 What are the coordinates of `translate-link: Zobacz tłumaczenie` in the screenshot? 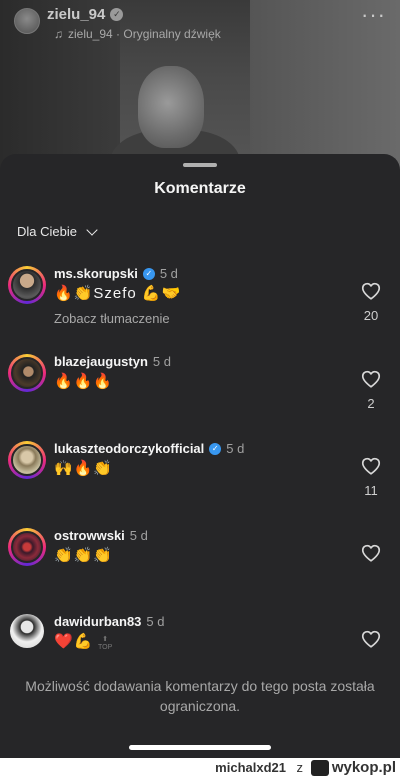 It's located at (112, 318).